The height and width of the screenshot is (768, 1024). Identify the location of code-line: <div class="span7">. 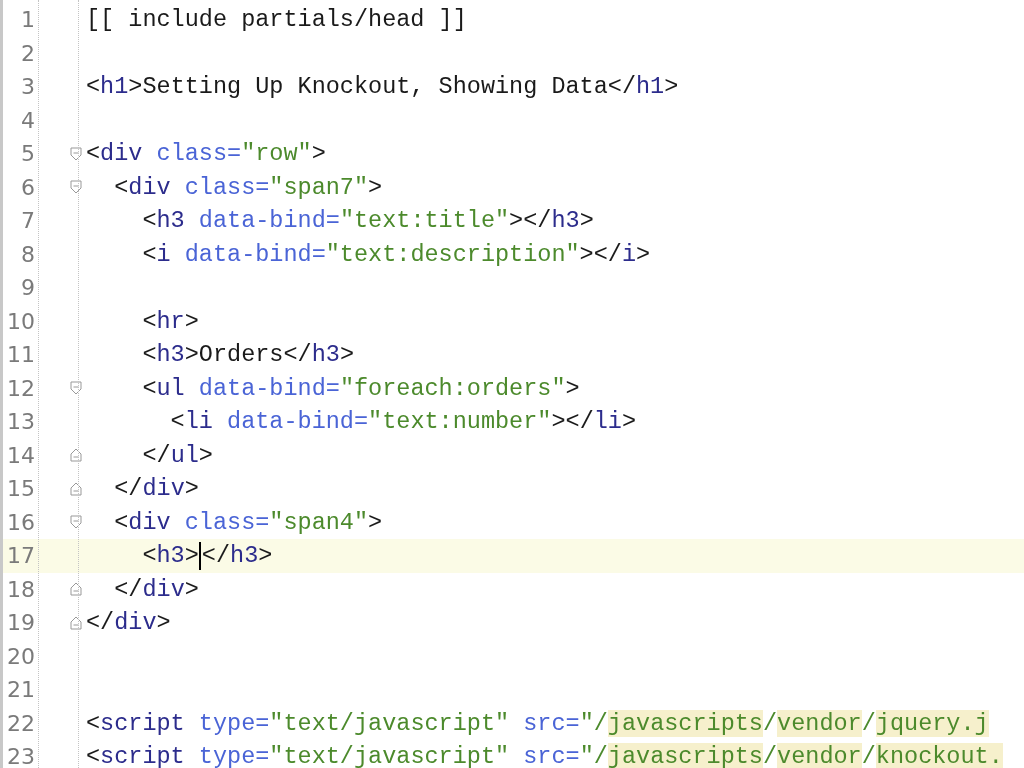
(248, 187).